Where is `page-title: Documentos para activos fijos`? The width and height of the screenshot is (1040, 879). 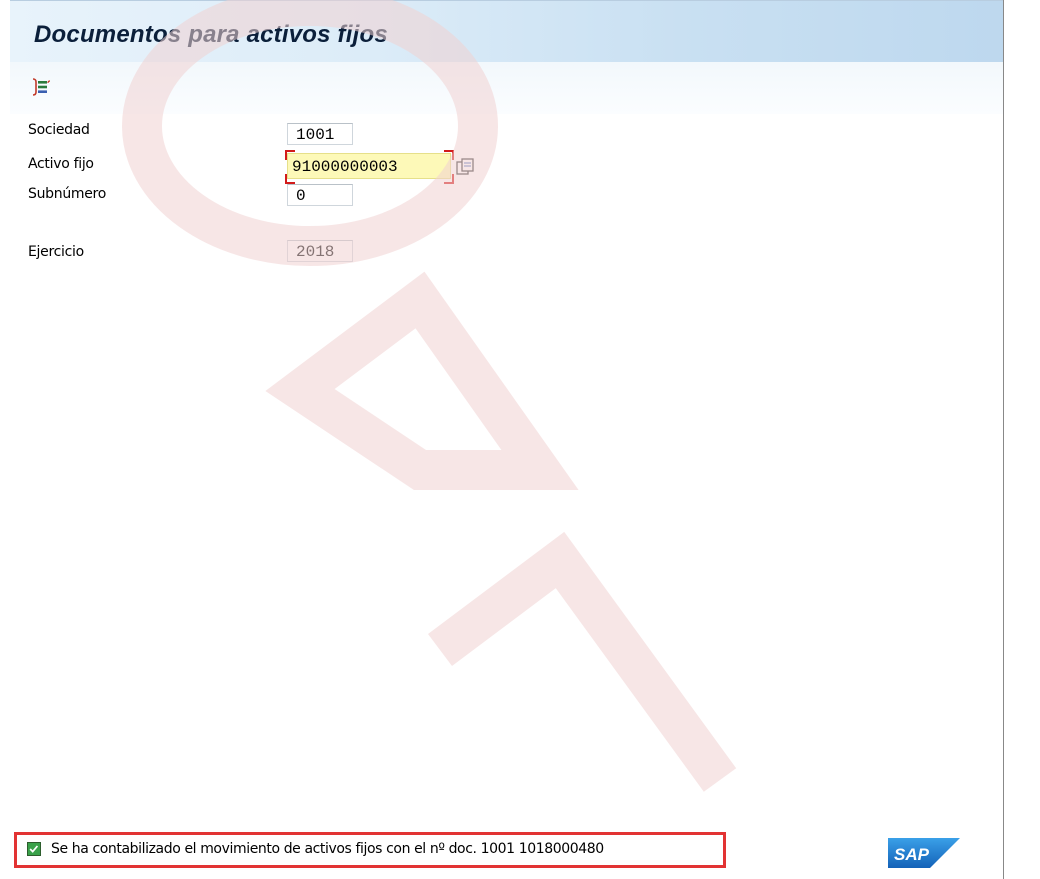 page-title: Documentos para activos fijos is located at coordinates (211, 34).